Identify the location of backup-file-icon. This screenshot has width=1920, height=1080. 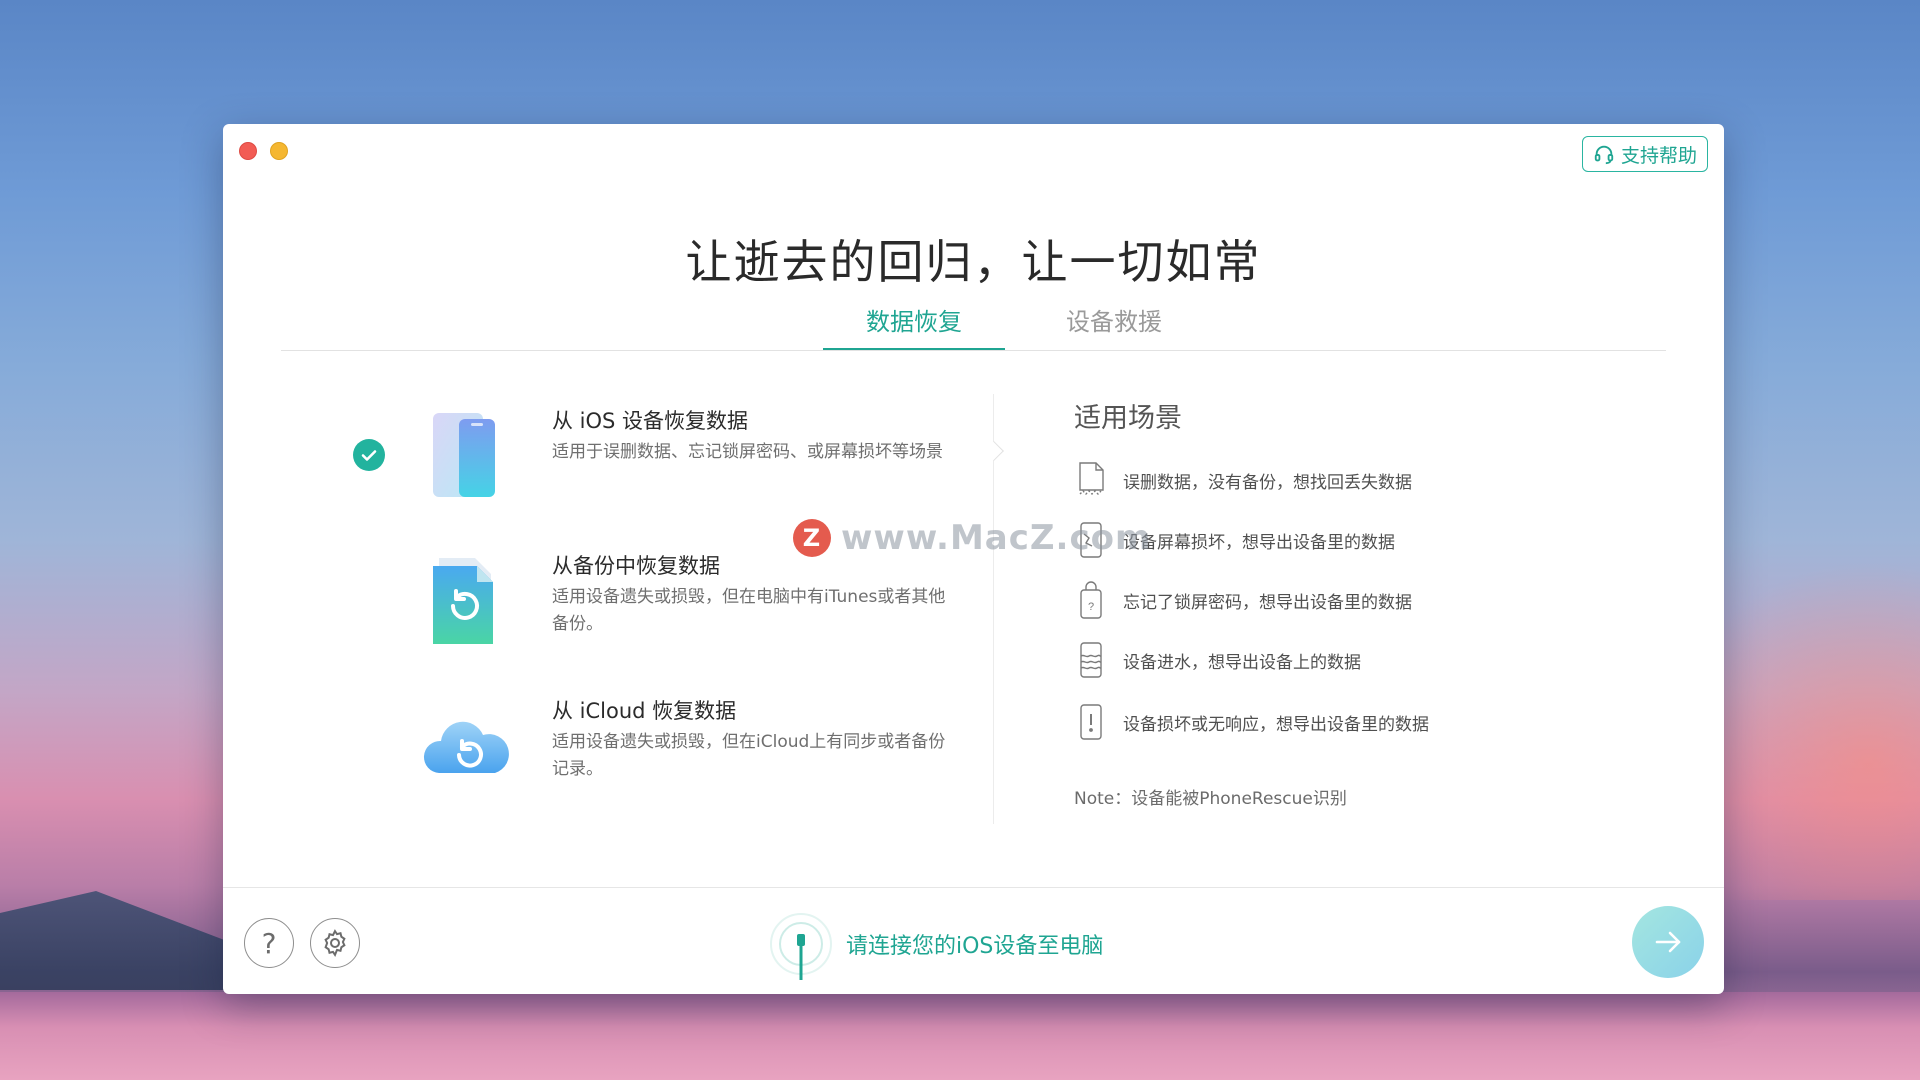
(463, 601).